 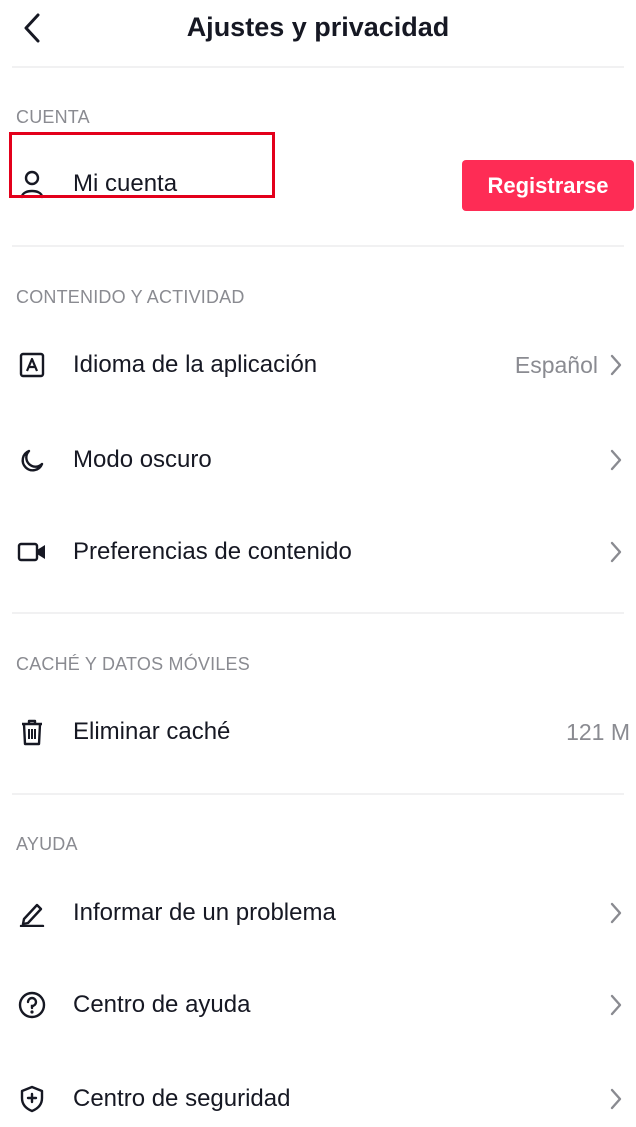 I want to click on help-center-label: Centro de ayuda, so click(x=162, y=1004).